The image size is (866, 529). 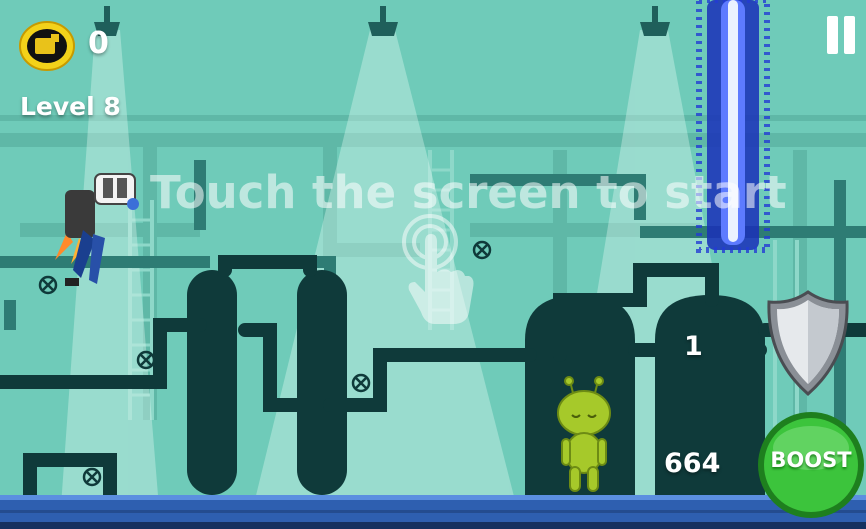 I want to click on pause-icon, so click(x=841, y=35).